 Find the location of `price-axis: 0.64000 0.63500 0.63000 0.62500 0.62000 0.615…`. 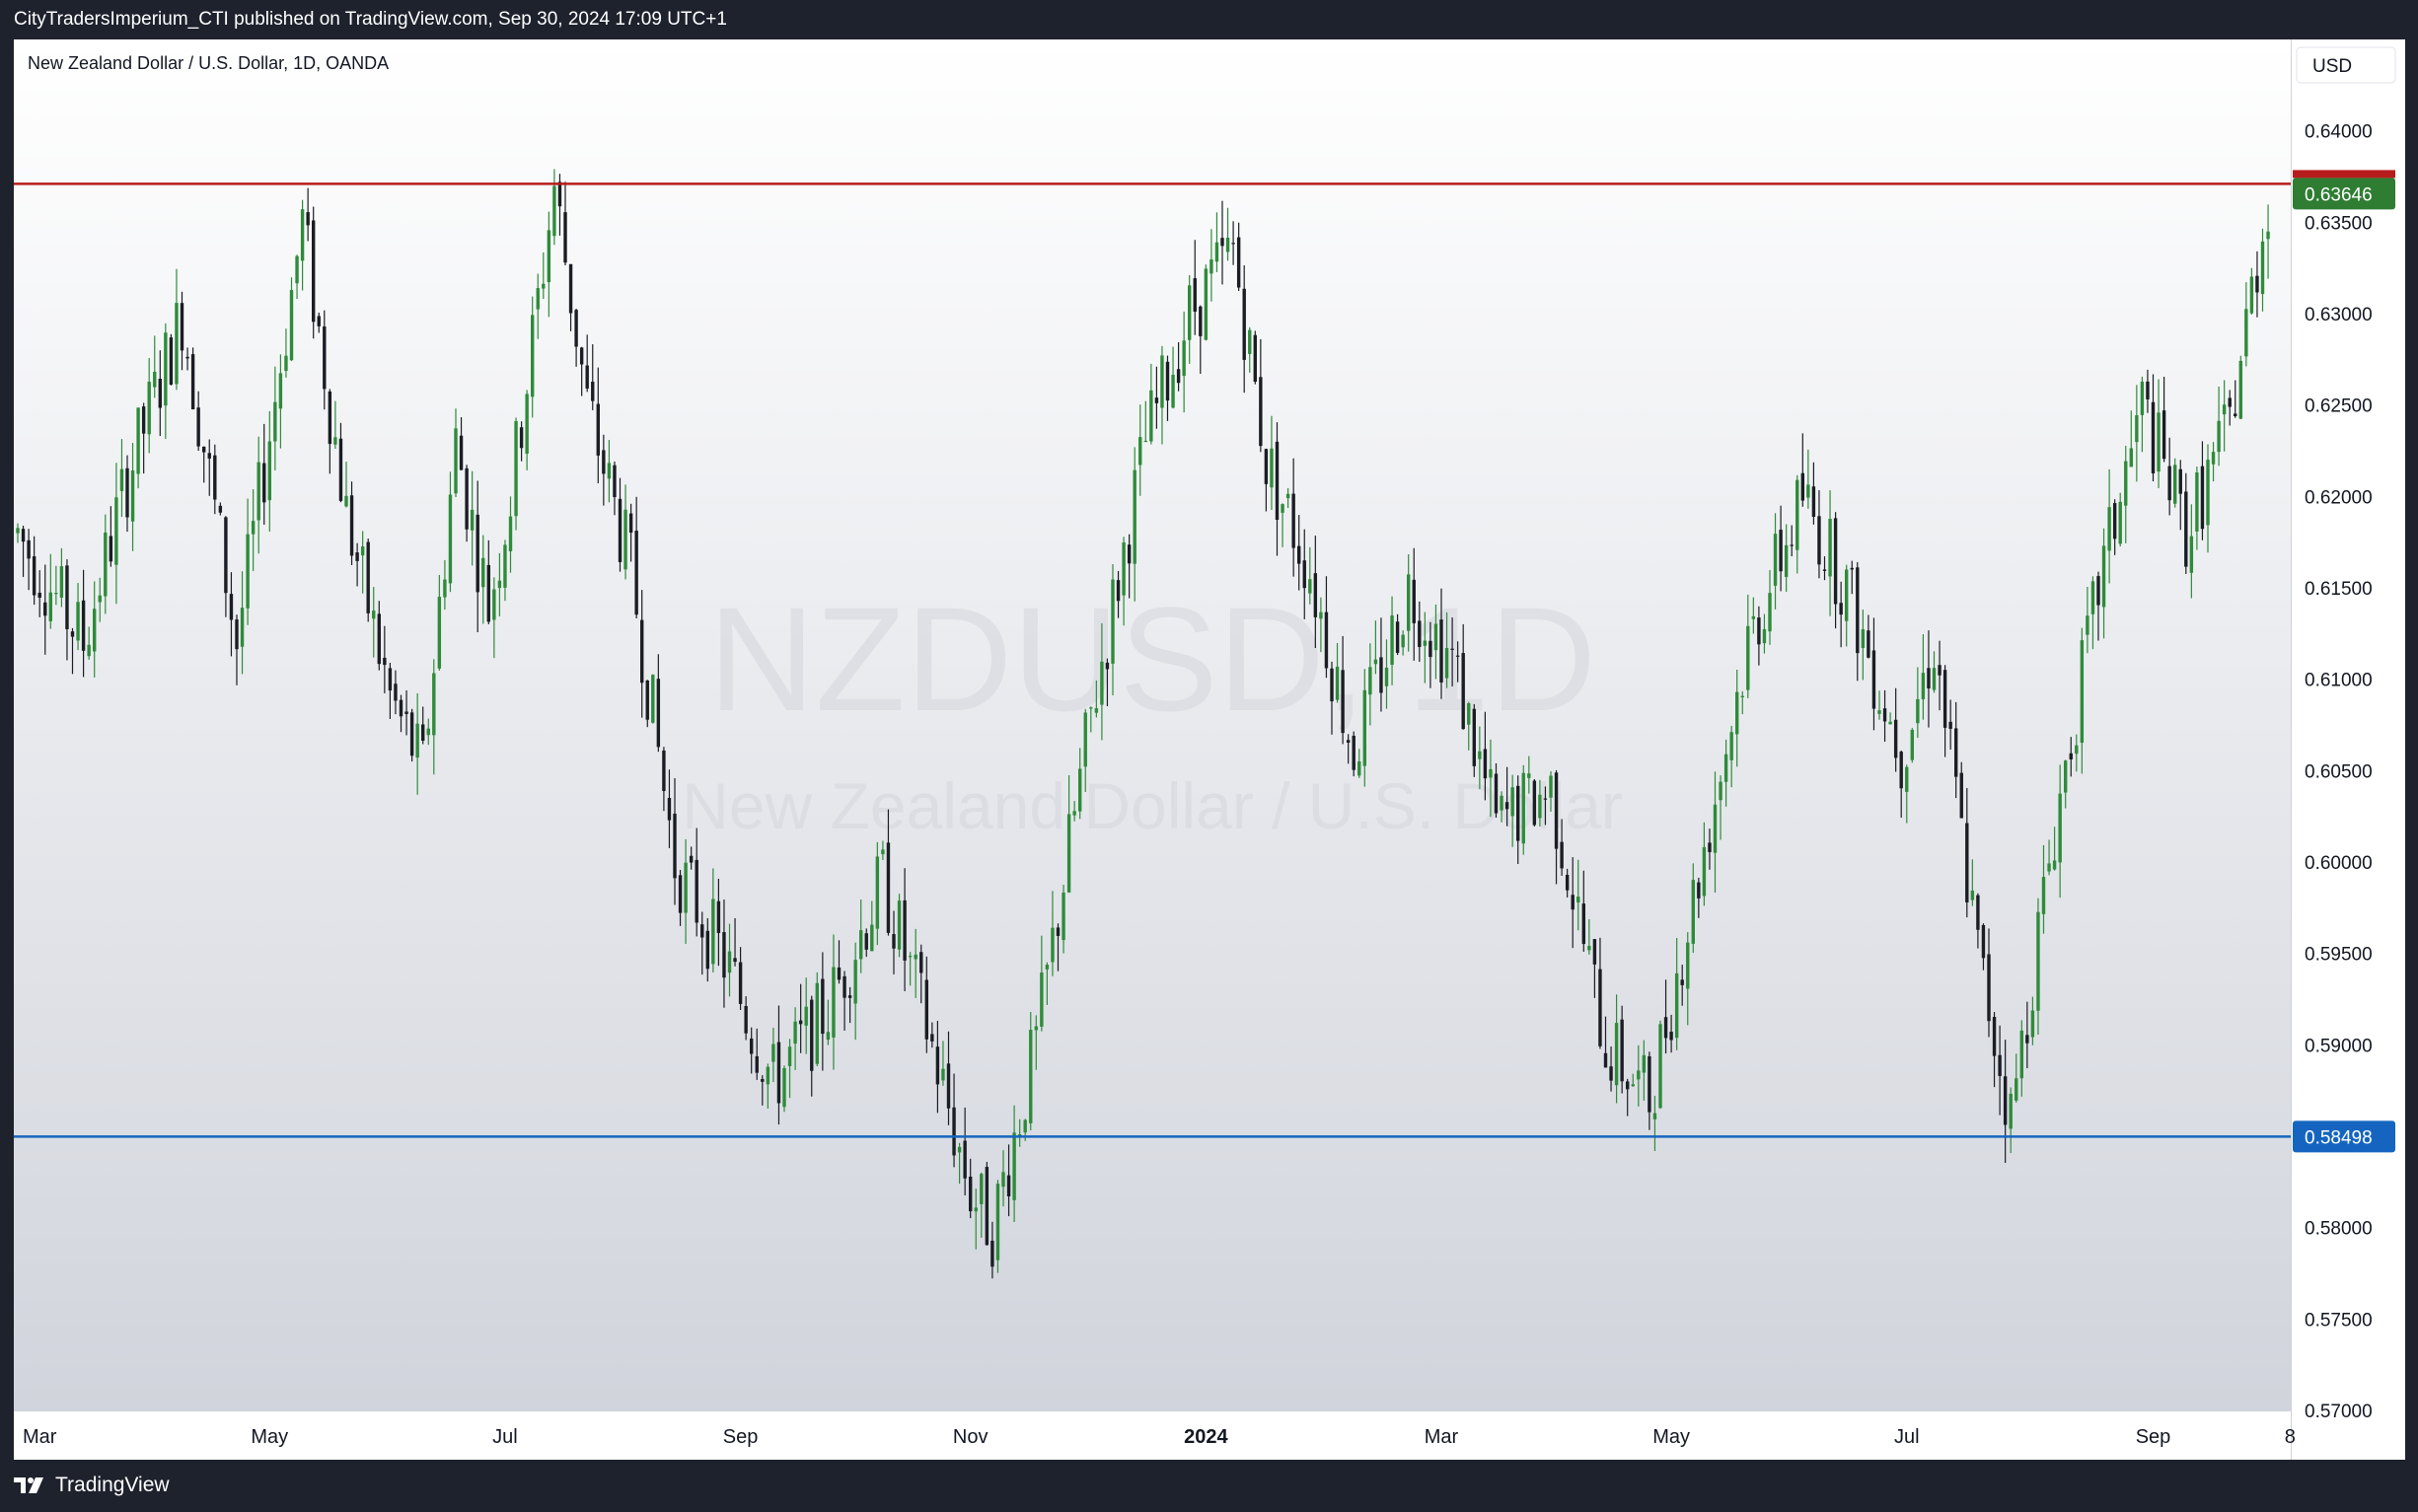

price-axis: 0.64000 0.63500 0.63000 0.62500 0.62000 0.615… is located at coordinates (2339, 772).